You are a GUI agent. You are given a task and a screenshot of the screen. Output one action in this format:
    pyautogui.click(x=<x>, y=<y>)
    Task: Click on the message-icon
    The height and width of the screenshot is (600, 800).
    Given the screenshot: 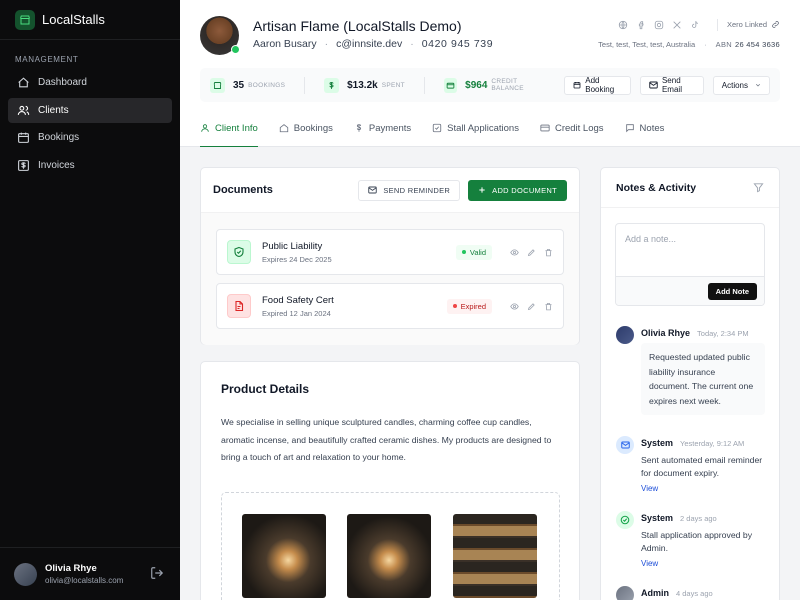 What is the action you would take?
    pyautogui.click(x=630, y=128)
    